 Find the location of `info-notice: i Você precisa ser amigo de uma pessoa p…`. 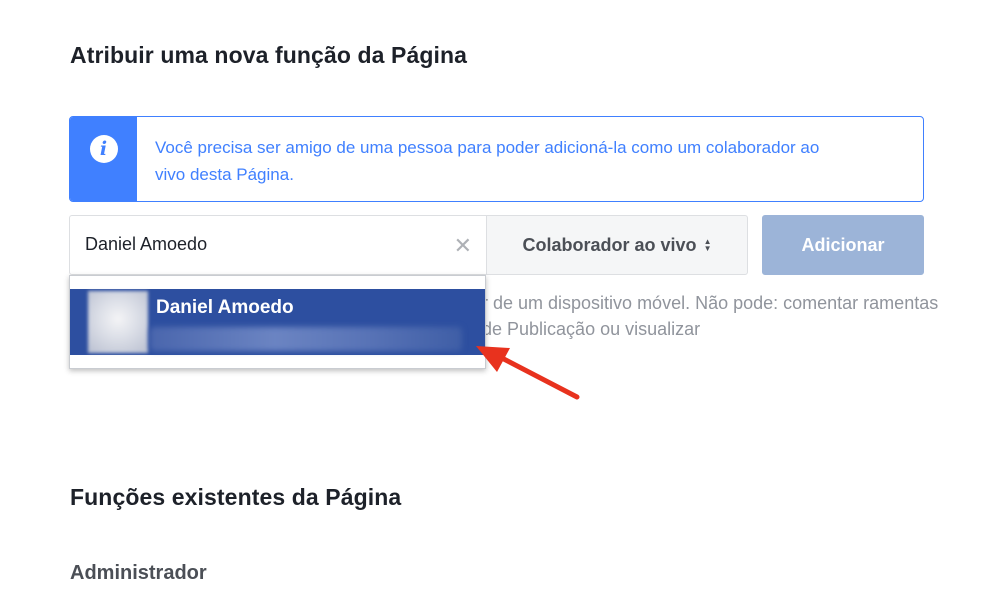

info-notice: i Você precisa ser amigo de uma pessoa p… is located at coordinates (496, 159).